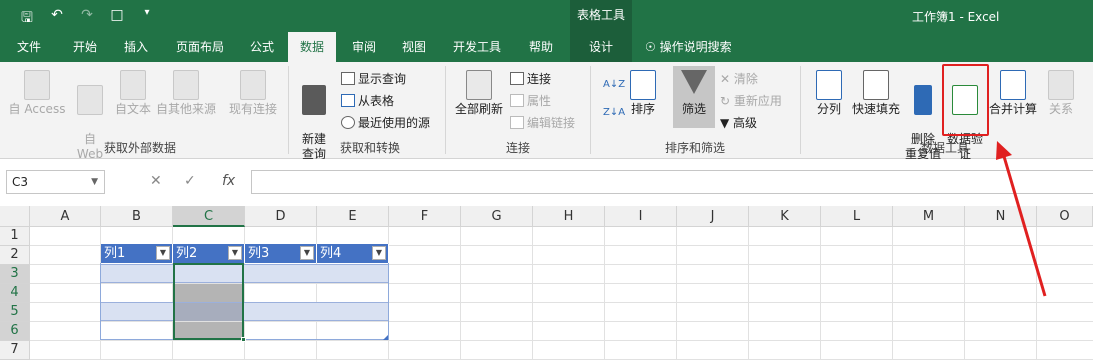 The width and height of the screenshot is (1093, 360). Describe the element at coordinates (1024, 224) in the screenshot. I see `arrow-shaft` at that location.